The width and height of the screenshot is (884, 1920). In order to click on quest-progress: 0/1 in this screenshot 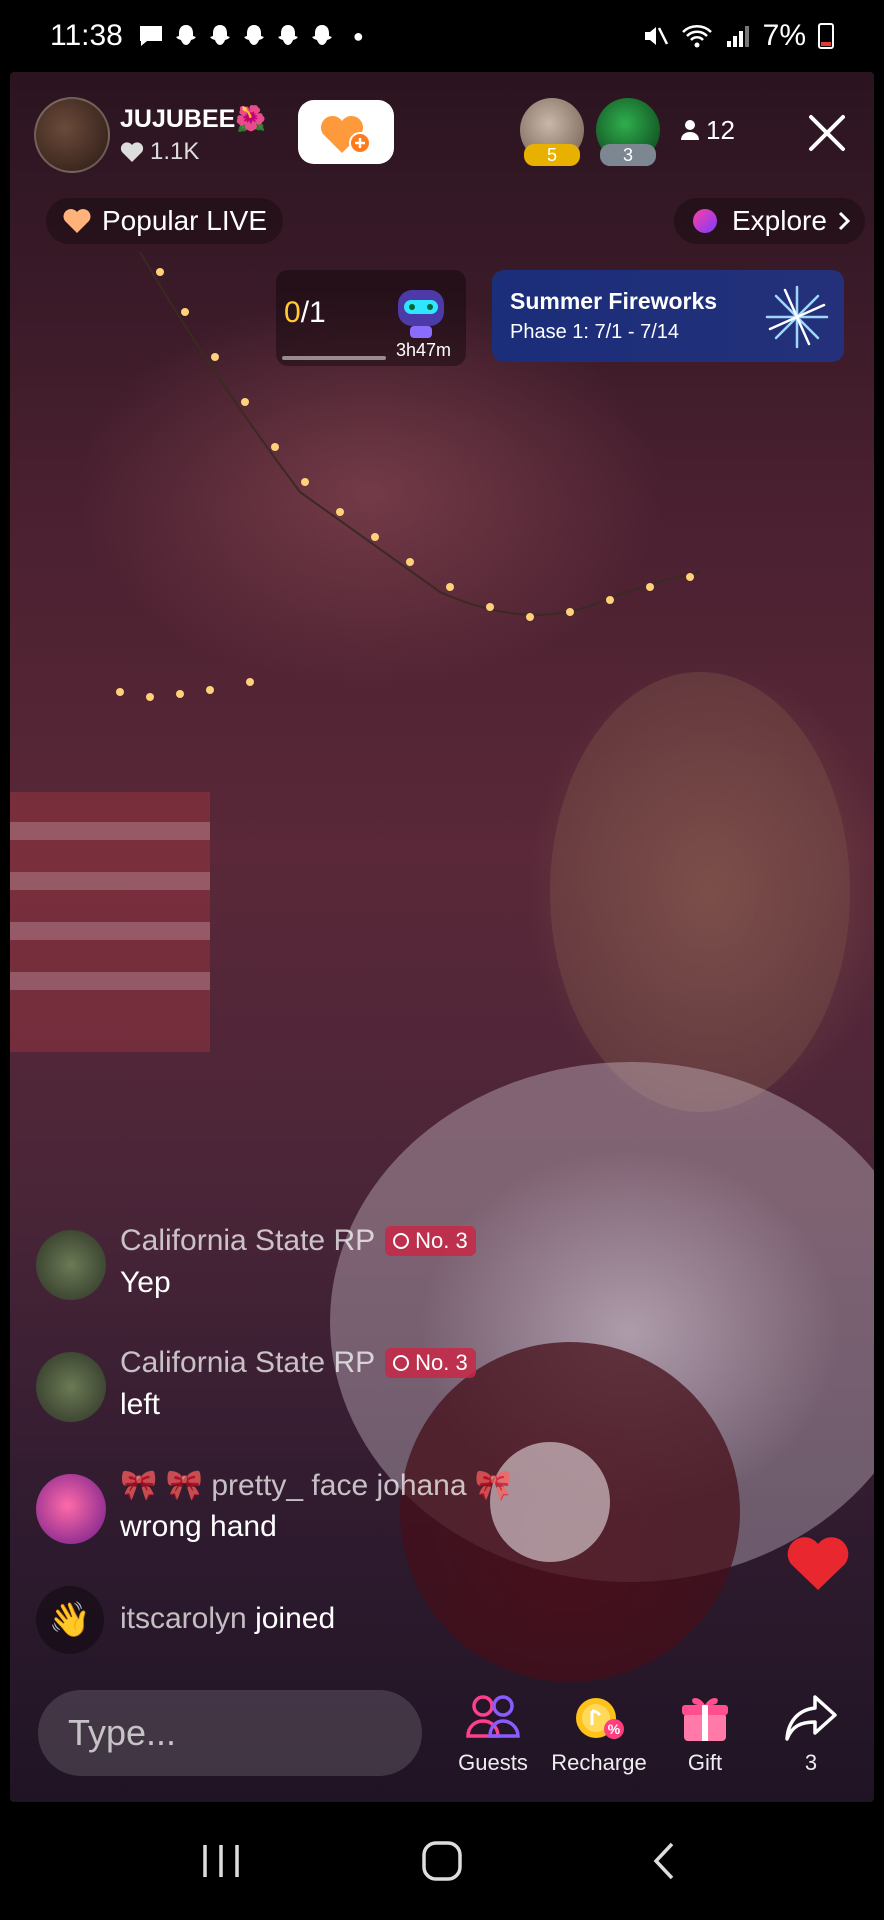, I will do `click(305, 313)`.